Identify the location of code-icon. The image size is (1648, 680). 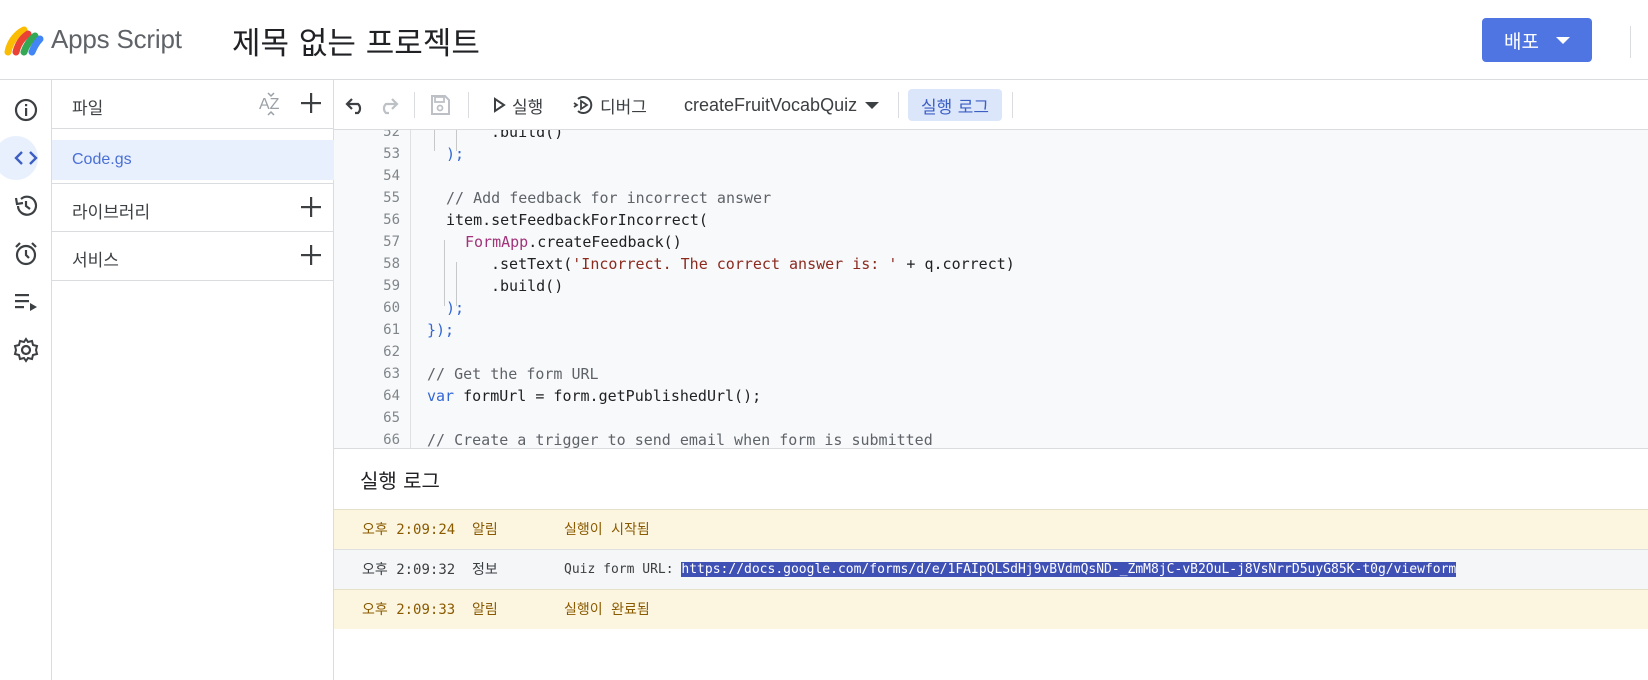
(26, 158).